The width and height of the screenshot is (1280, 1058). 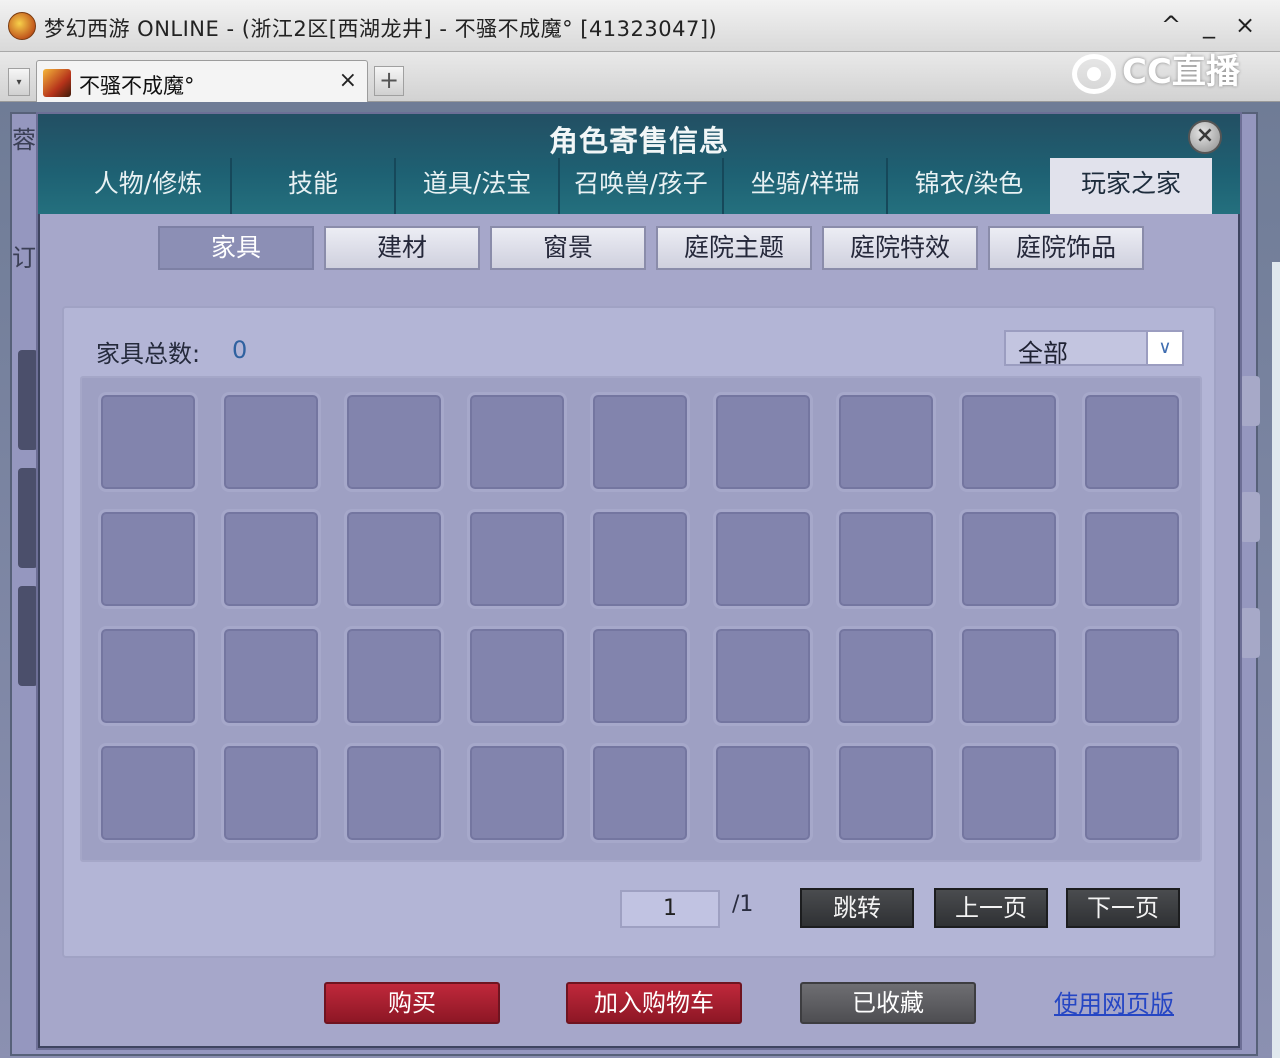 What do you see at coordinates (240, 350) in the screenshot?
I see `furniture-count-value: 0` at bounding box center [240, 350].